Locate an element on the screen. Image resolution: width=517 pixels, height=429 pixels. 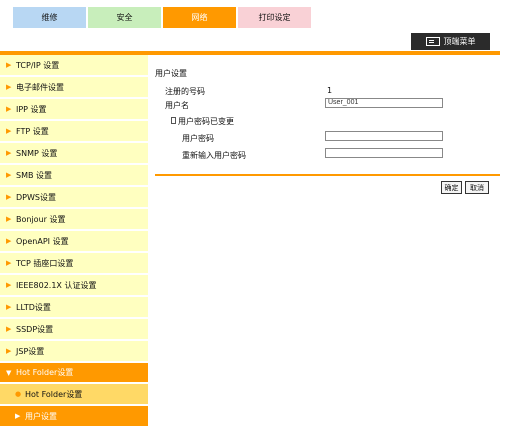
confirm-password-input is located at coordinates (384, 153).